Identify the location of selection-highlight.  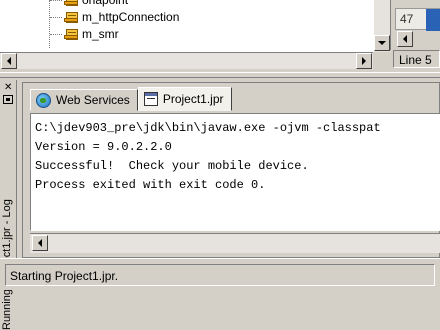
(433, 20).